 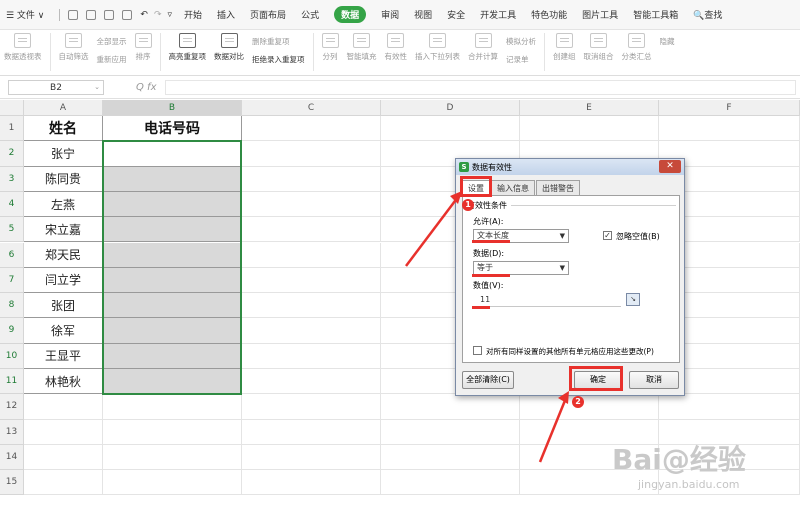 What do you see at coordinates (589, 407) in the screenshot?
I see `cell-e12` at bounding box center [589, 407].